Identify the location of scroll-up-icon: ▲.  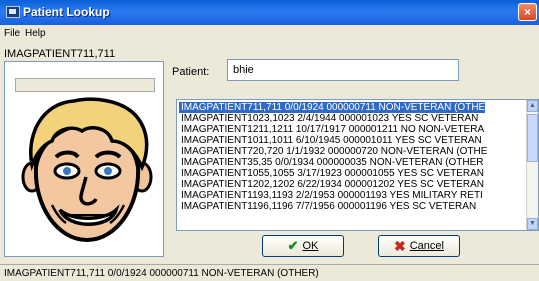
(532, 106).